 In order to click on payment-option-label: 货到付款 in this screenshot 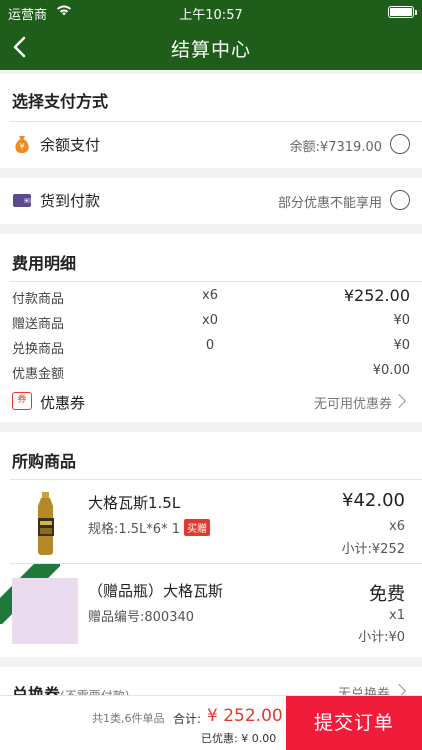, I will do `click(70, 201)`.